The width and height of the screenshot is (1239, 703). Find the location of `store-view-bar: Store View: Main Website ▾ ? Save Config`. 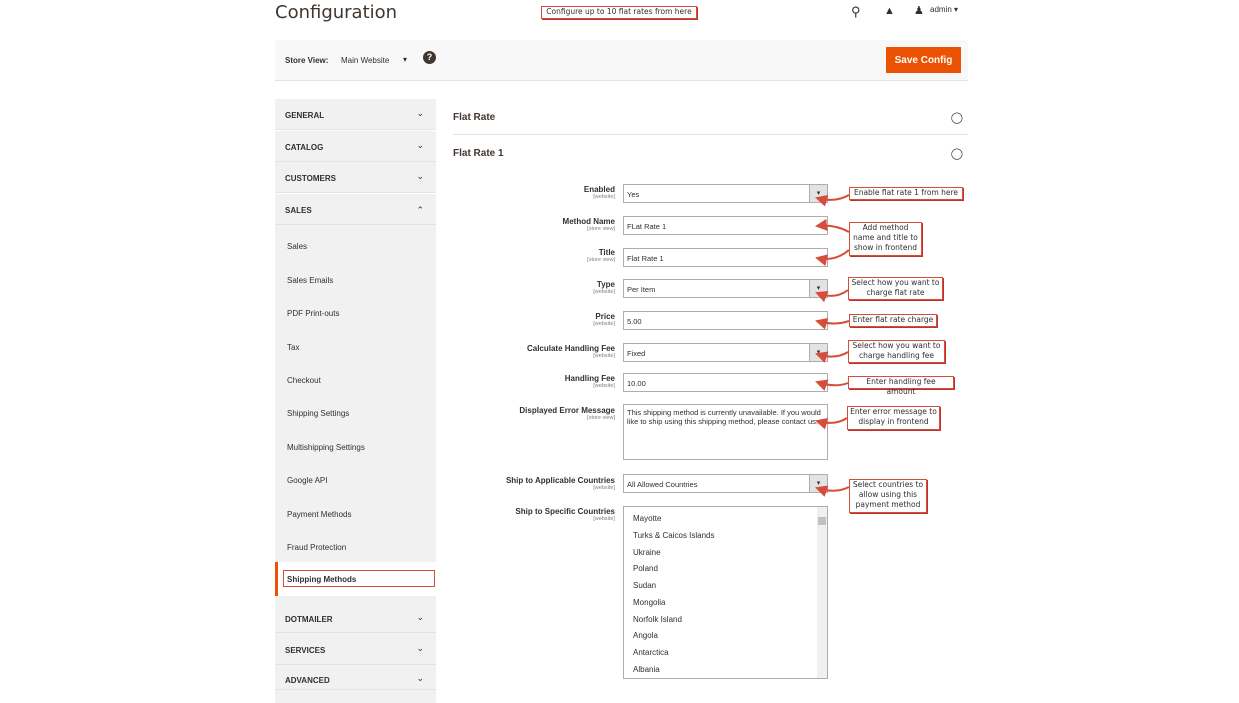

store-view-bar: Store View: Main Website ▾ ? Save Config is located at coordinates (621, 60).